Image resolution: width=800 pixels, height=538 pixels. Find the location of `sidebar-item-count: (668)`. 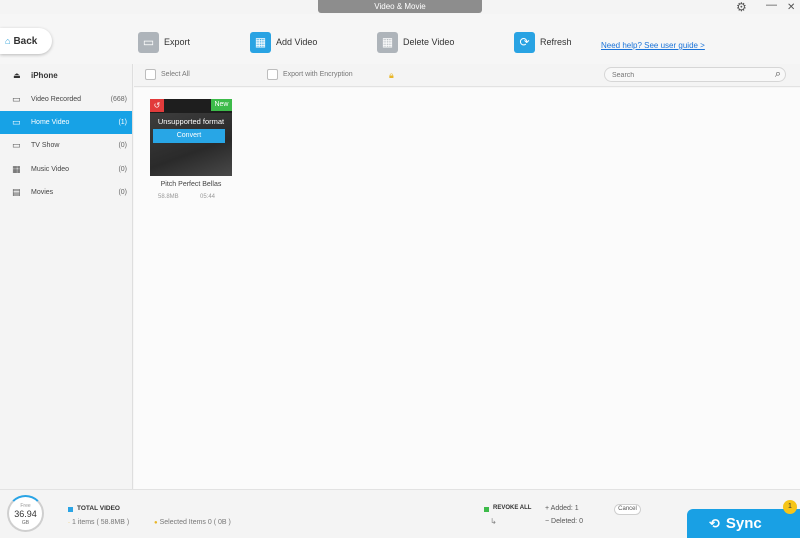

sidebar-item-count: (668) is located at coordinates (118, 99).